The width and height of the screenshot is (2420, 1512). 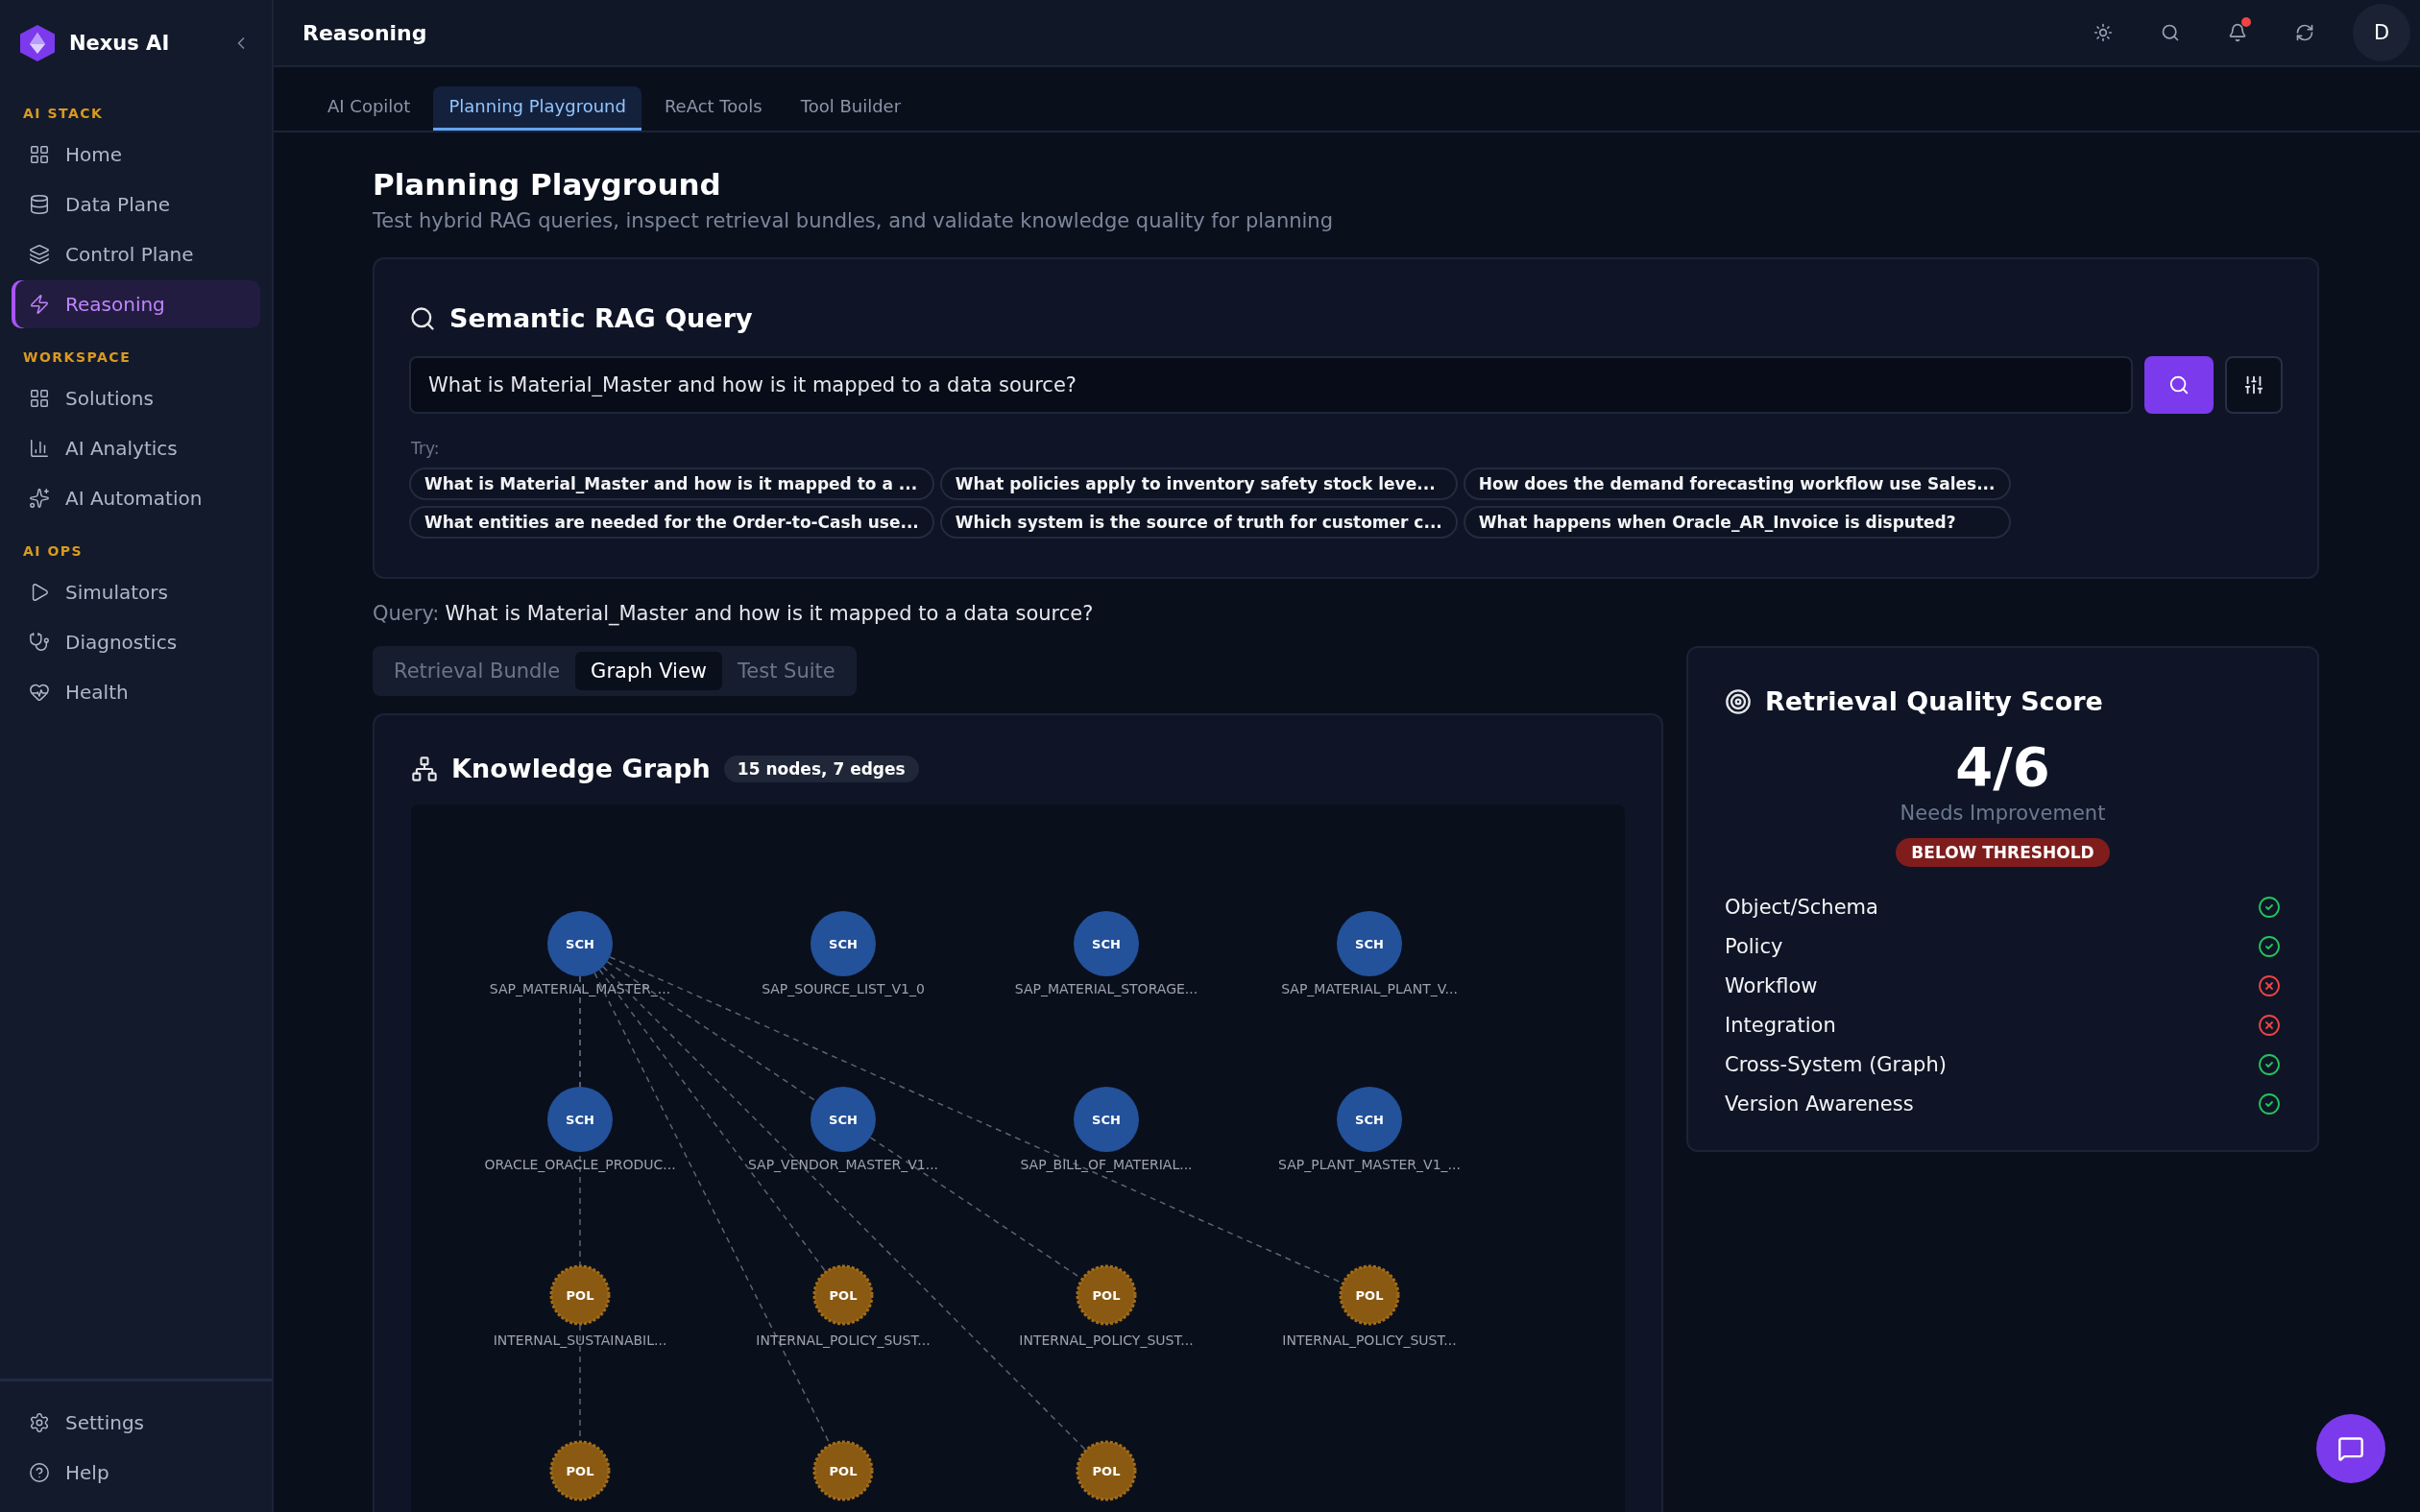 What do you see at coordinates (136, 642) in the screenshot?
I see `nav-item: Diagnostics` at bounding box center [136, 642].